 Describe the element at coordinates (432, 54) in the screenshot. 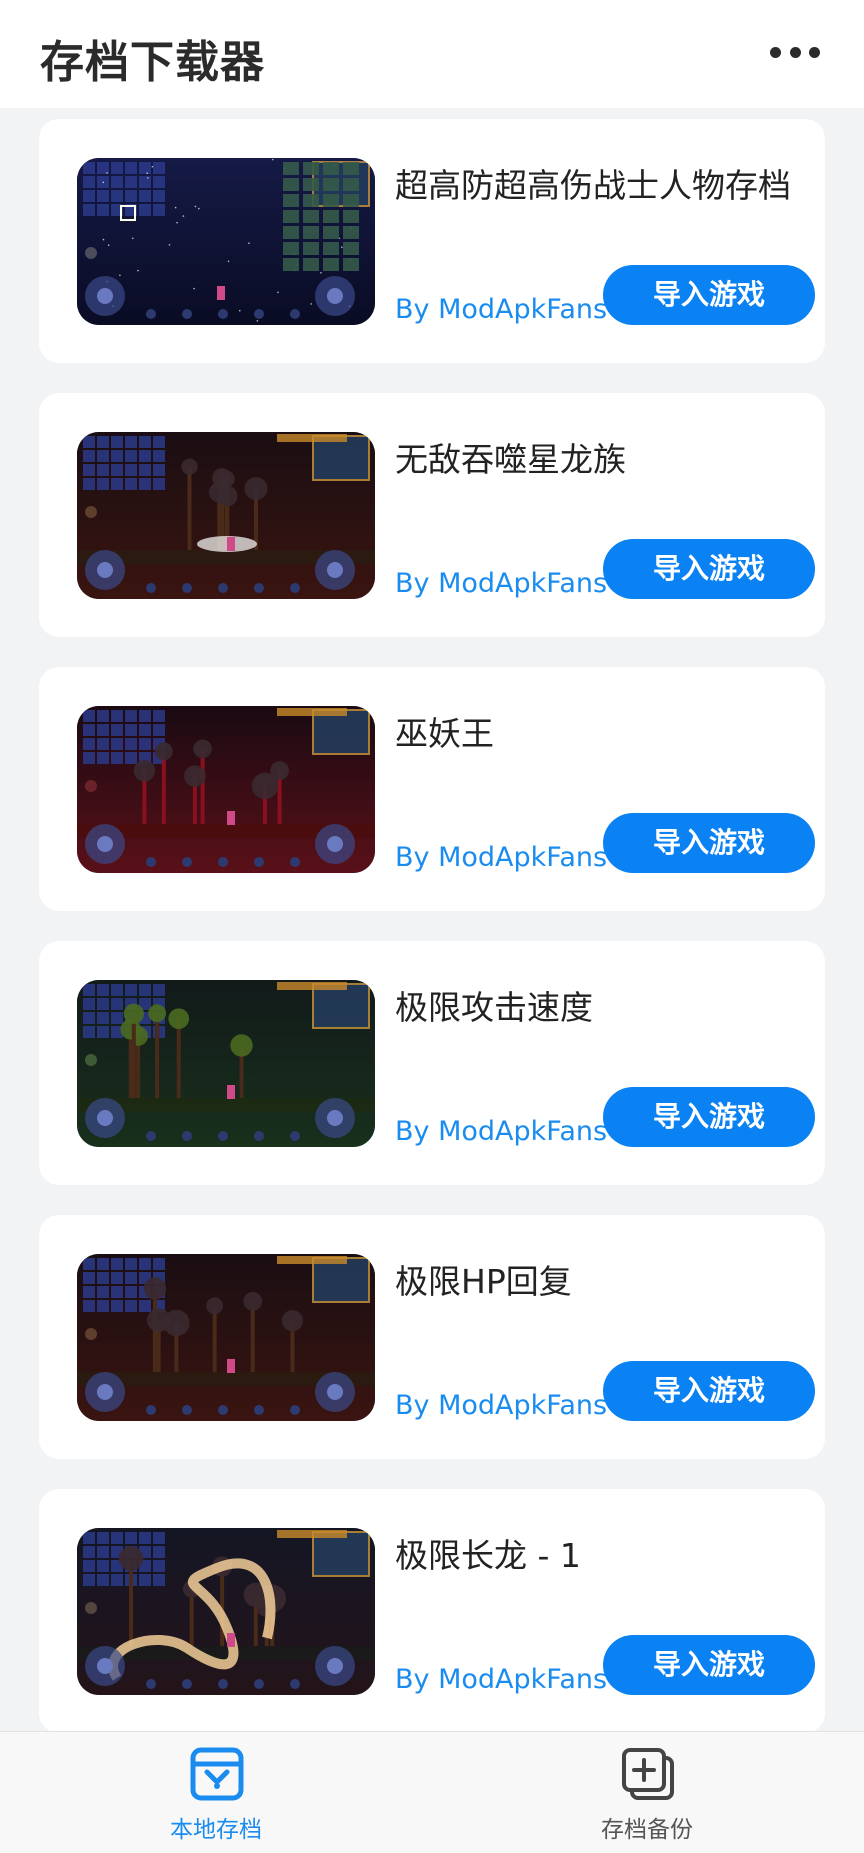

I see `app-header: 存档下载器` at that location.